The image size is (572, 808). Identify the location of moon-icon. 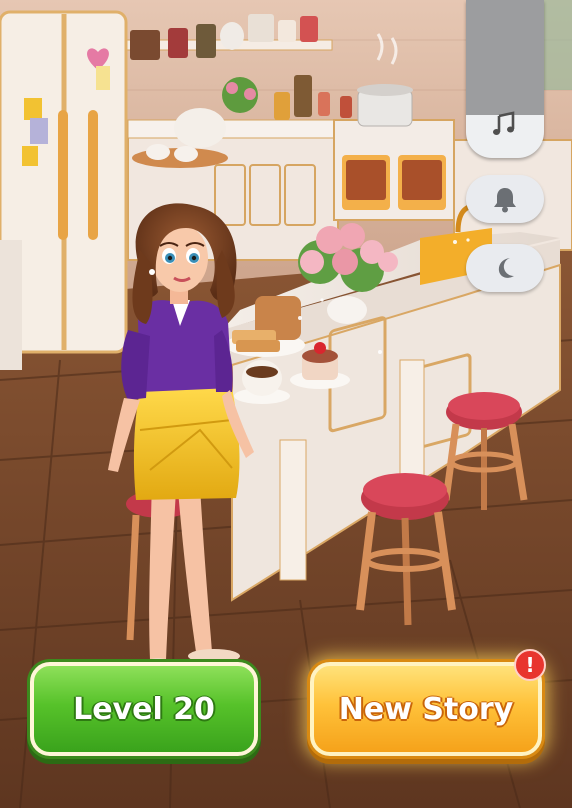
(505, 268).